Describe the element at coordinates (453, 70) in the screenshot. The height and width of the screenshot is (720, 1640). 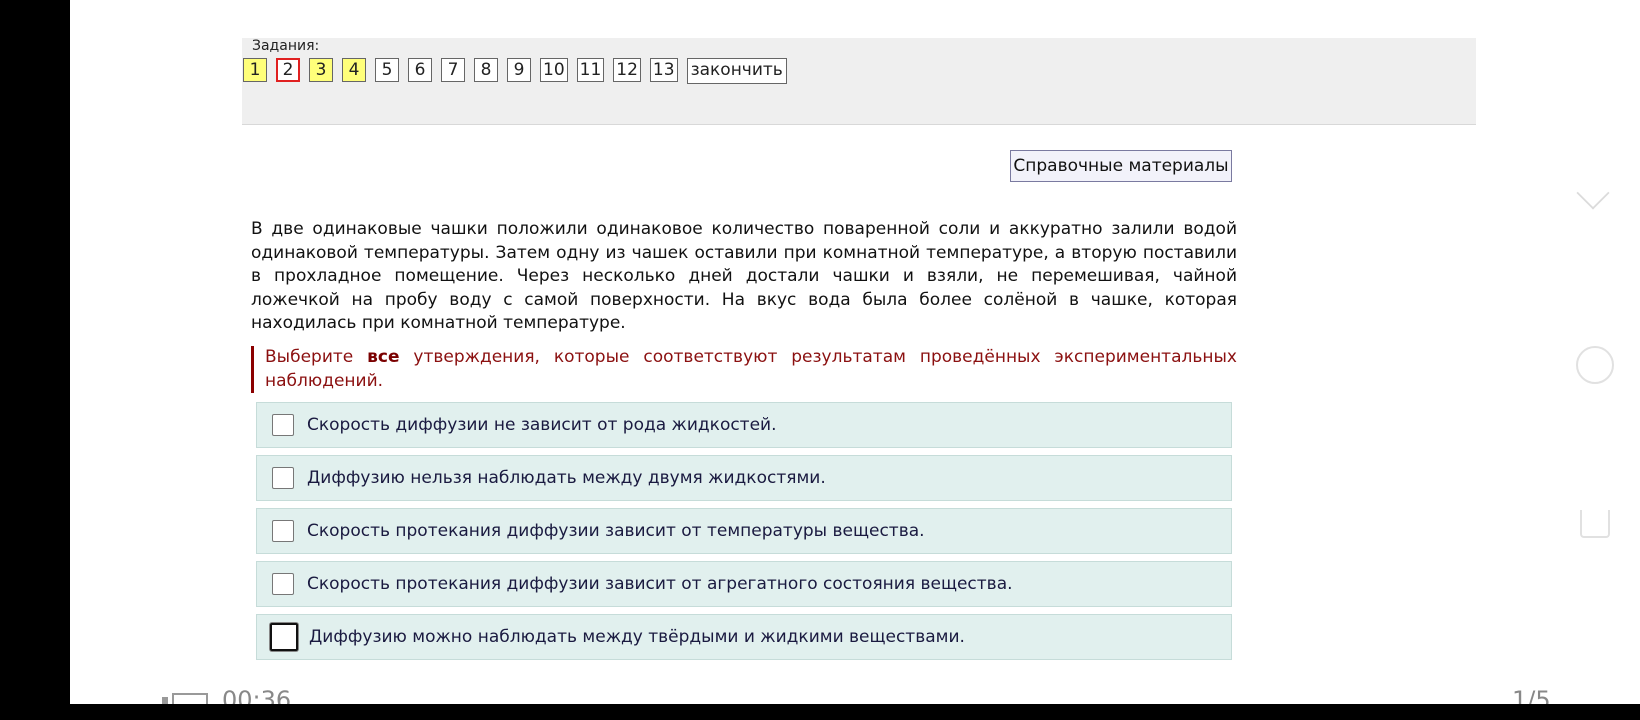
I see `task-button-7: 7` at that location.